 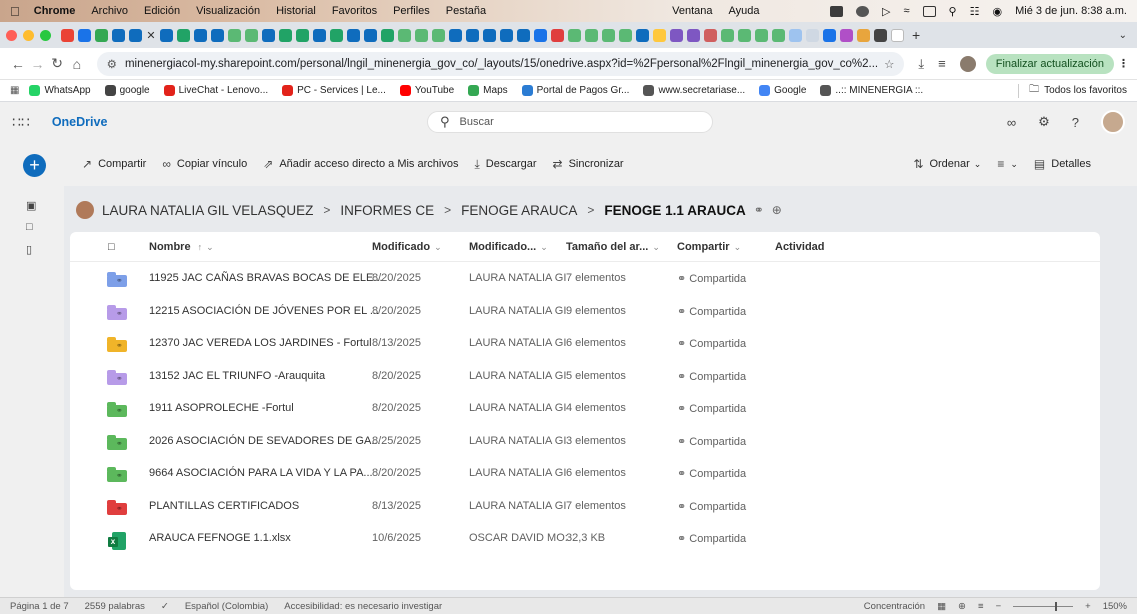 What do you see at coordinates (21, 122) in the screenshot?
I see `app-launcher-icon: ∷∷` at bounding box center [21, 122].